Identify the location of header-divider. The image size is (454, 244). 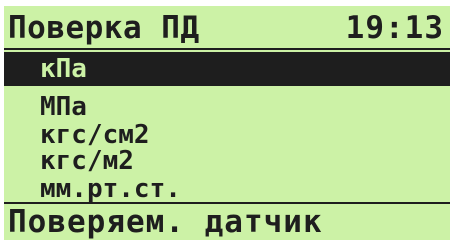
(227, 49).